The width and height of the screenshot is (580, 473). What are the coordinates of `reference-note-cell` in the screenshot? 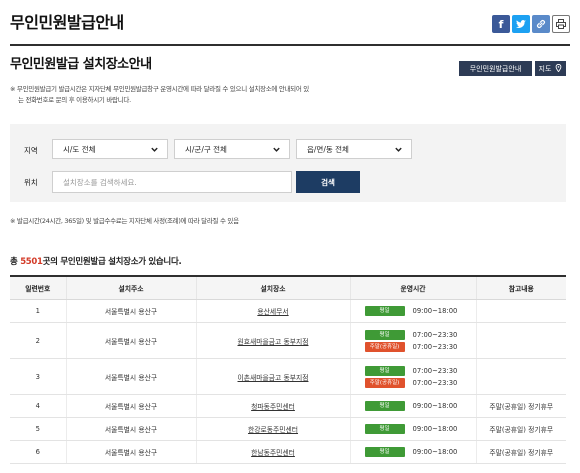 It's located at (520, 340).